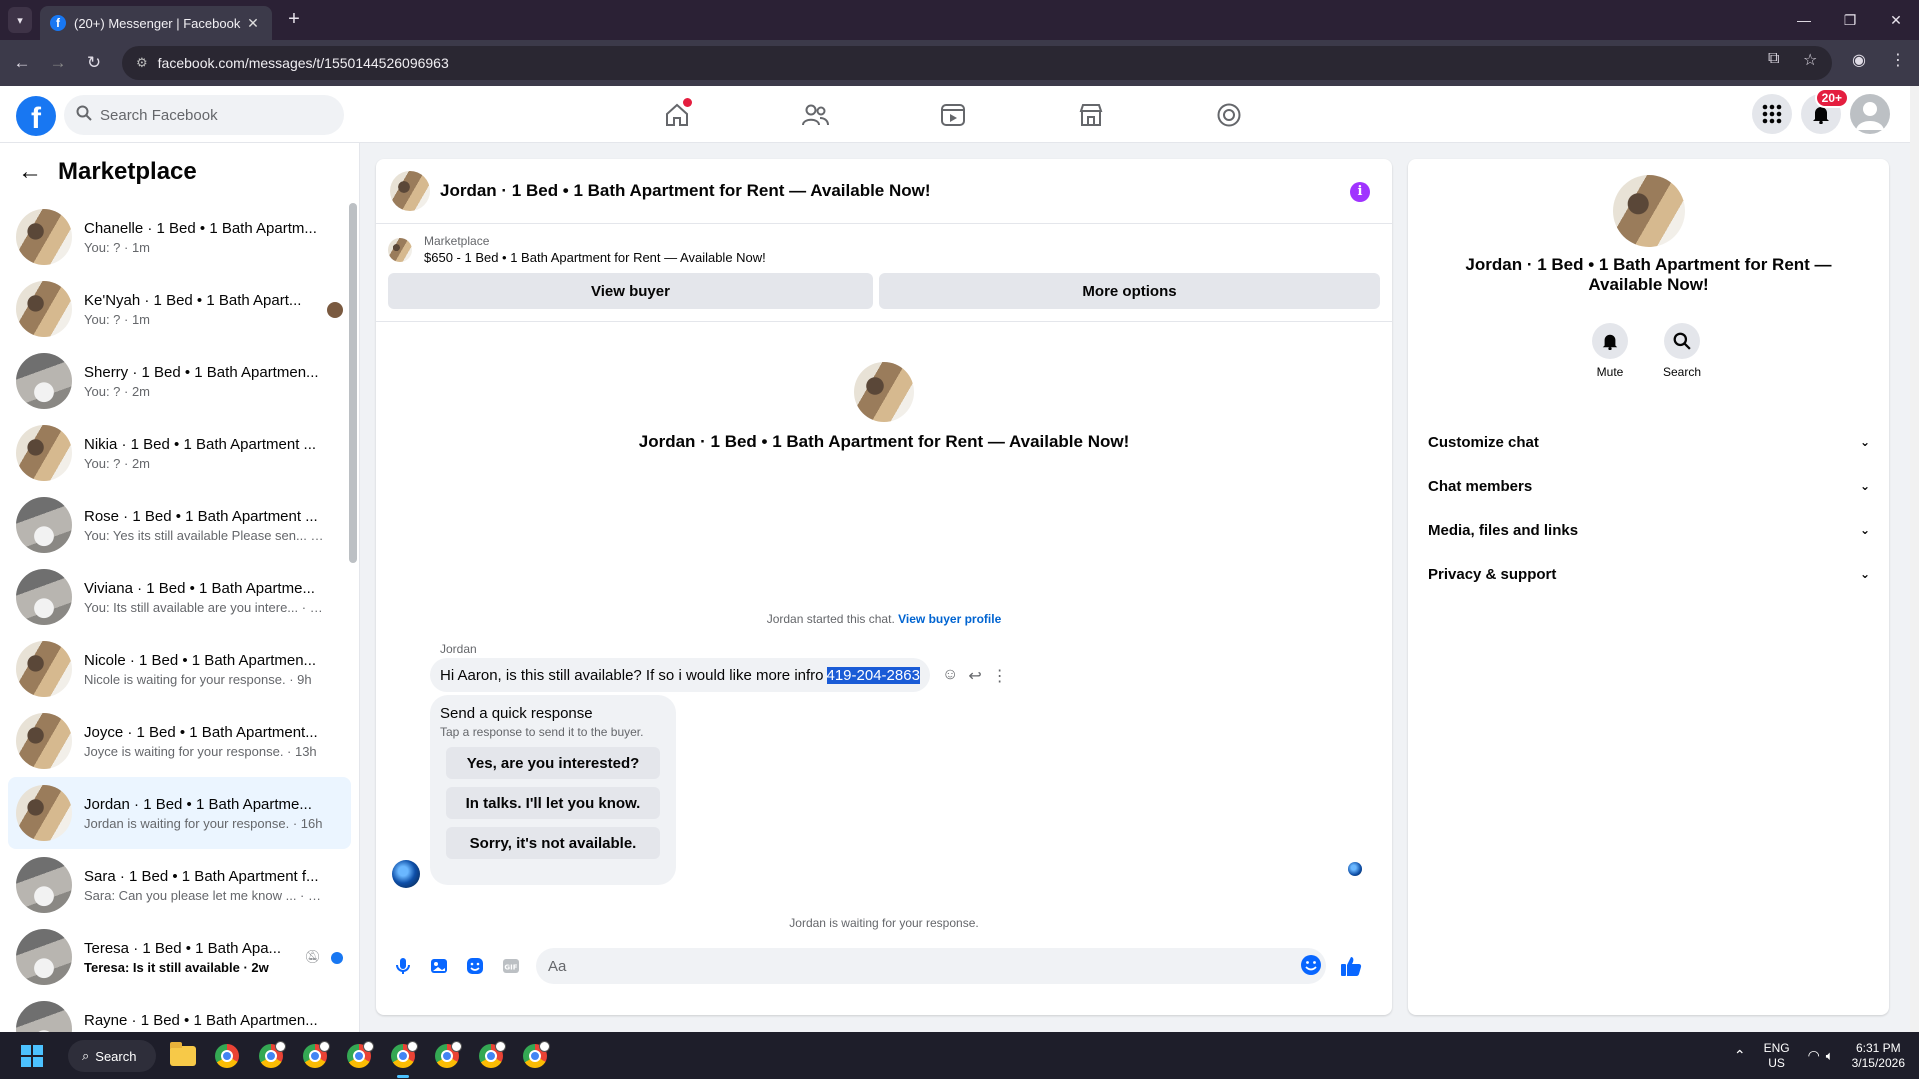  What do you see at coordinates (553, 803) in the screenshot?
I see `quick-reply-in-talks-button: In talks. I'll let you know.` at bounding box center [553, 803].